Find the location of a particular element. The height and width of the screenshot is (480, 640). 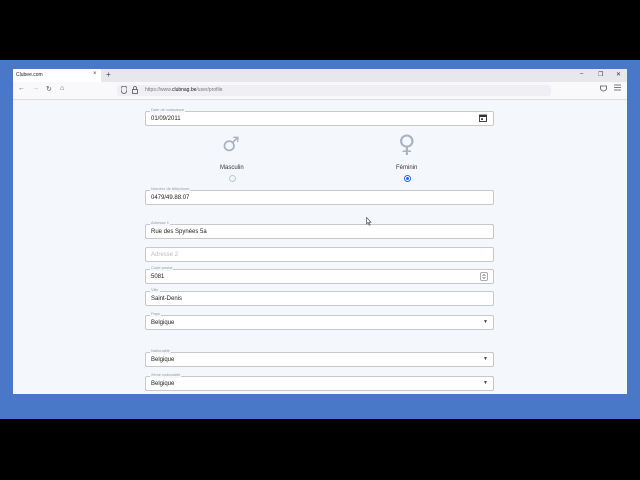

back-button: ← is located at coordinates (21, 88).